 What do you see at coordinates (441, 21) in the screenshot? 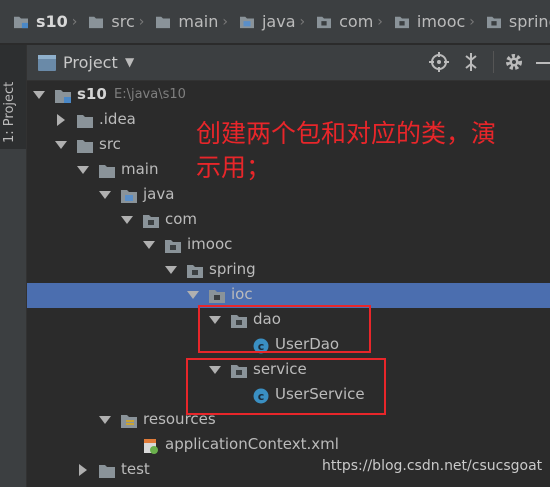
I see `breadcrumb-label: imooc` at bounding box center [441, 21].